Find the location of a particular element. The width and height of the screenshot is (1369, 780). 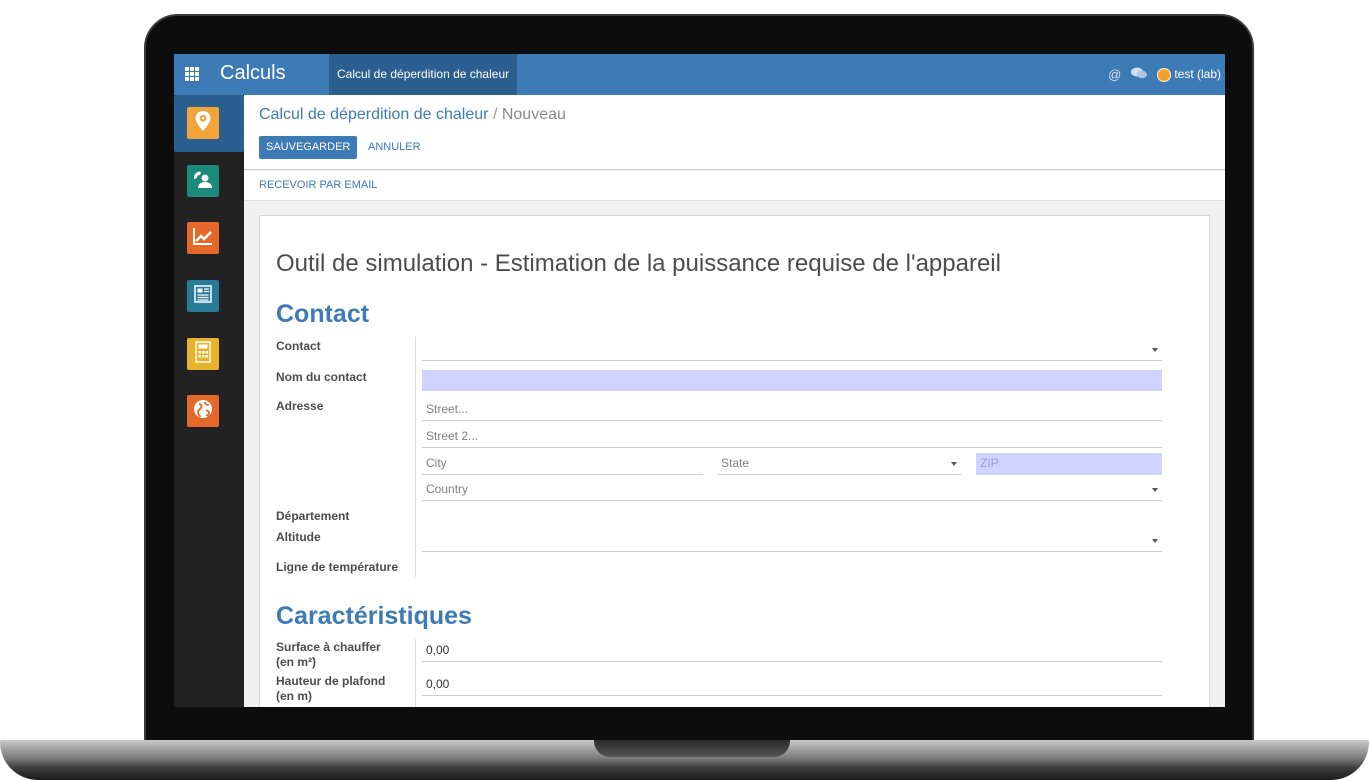

sidebar-item-reporting is located at coordinates (203, 238).